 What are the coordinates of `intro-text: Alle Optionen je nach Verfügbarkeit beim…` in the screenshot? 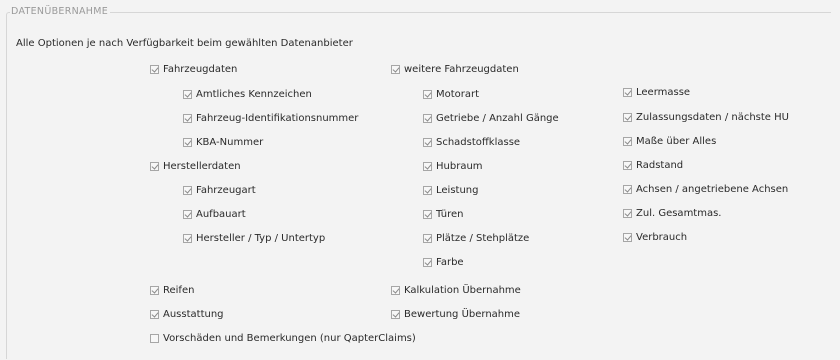 It's located at (184, 43).